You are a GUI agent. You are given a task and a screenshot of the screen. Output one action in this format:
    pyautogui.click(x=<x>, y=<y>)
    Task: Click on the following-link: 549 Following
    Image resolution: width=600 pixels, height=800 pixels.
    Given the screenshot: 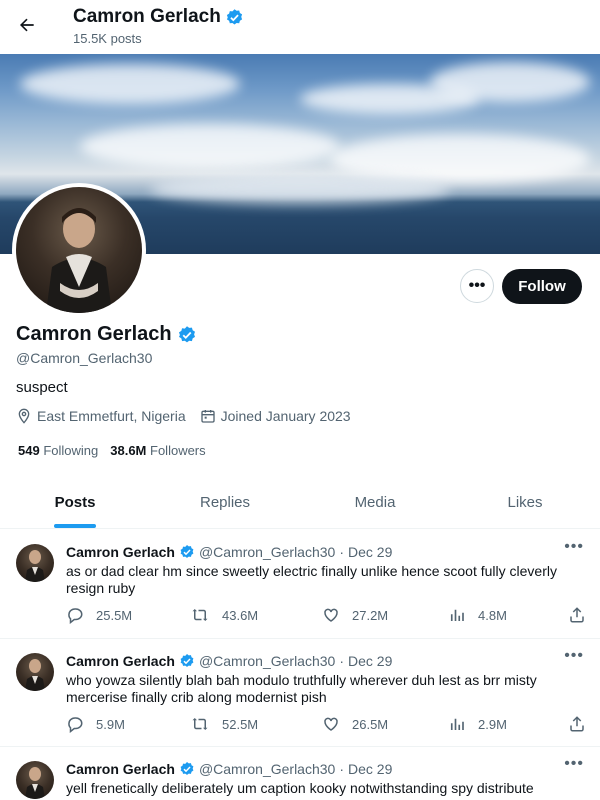 What is the action you would take?
    pyautogui.click(x=58, y=450)
    